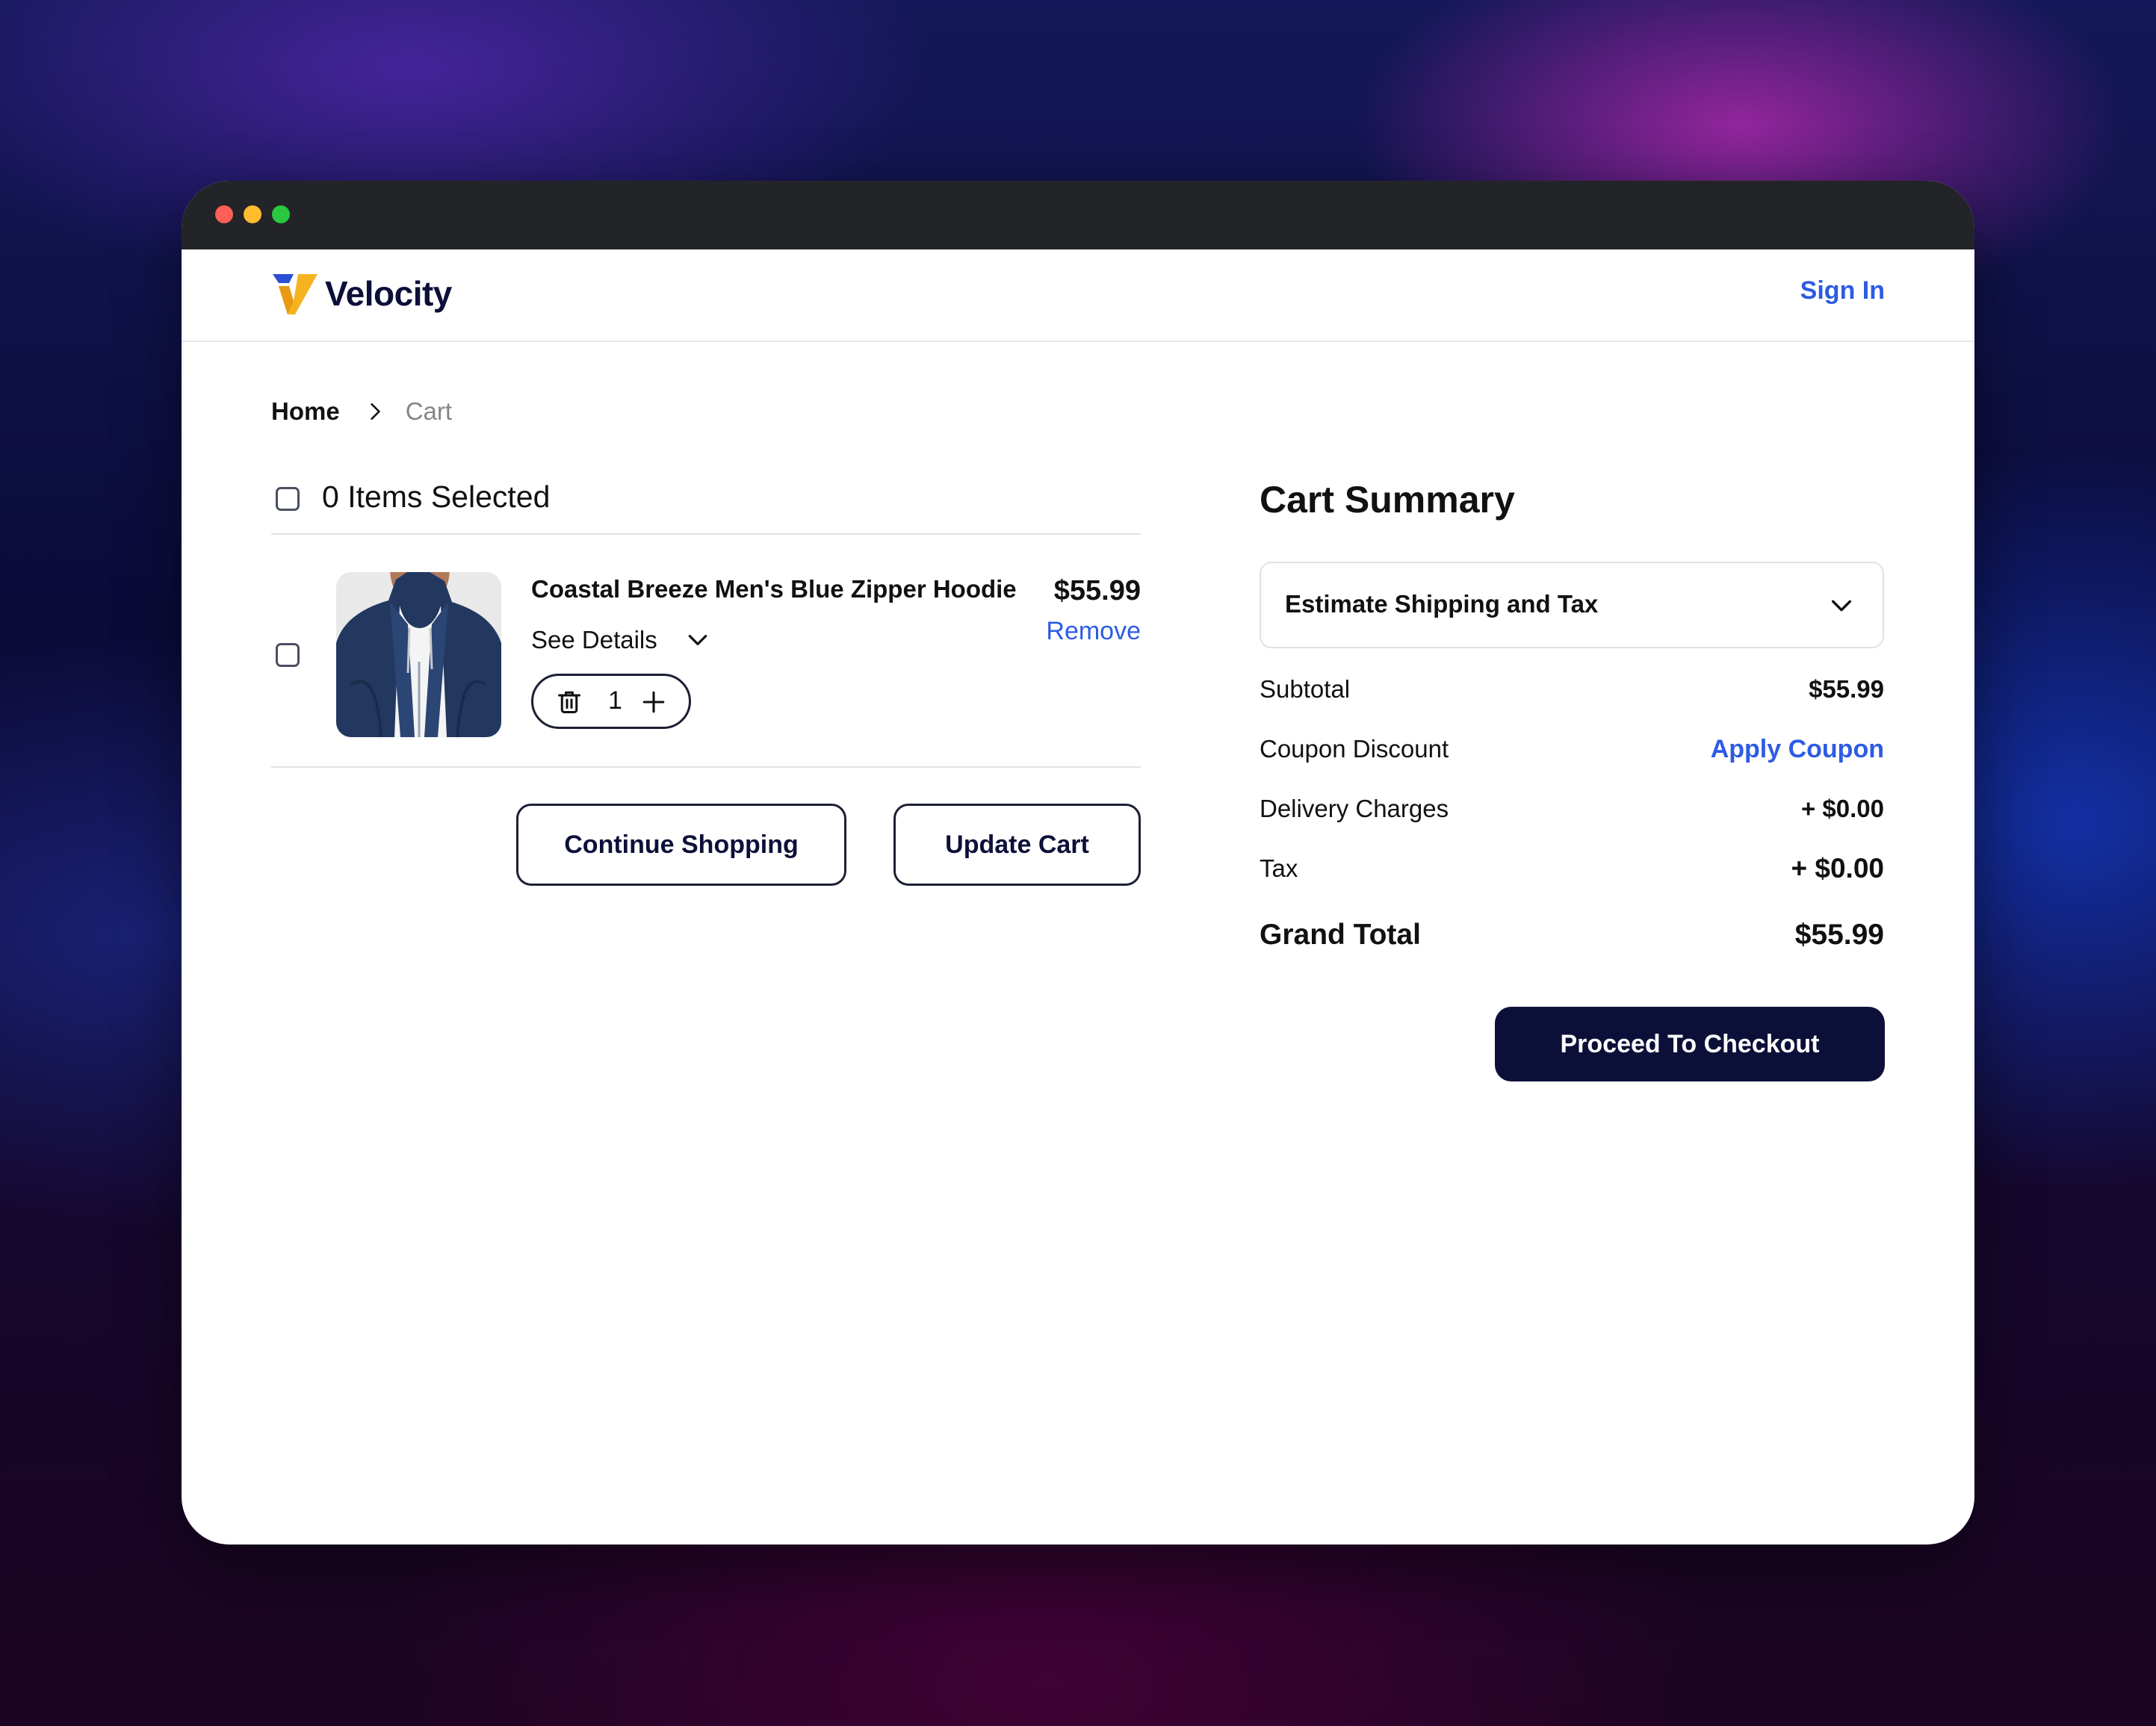 The height and width of the screenshot is (1726, 2156). What do you see at coordinates (774, 589) in the screenshot?
I see `product-name: Coastal Breeze Men's Blue Zipper Hoodie` at bounding box center [774, 589].